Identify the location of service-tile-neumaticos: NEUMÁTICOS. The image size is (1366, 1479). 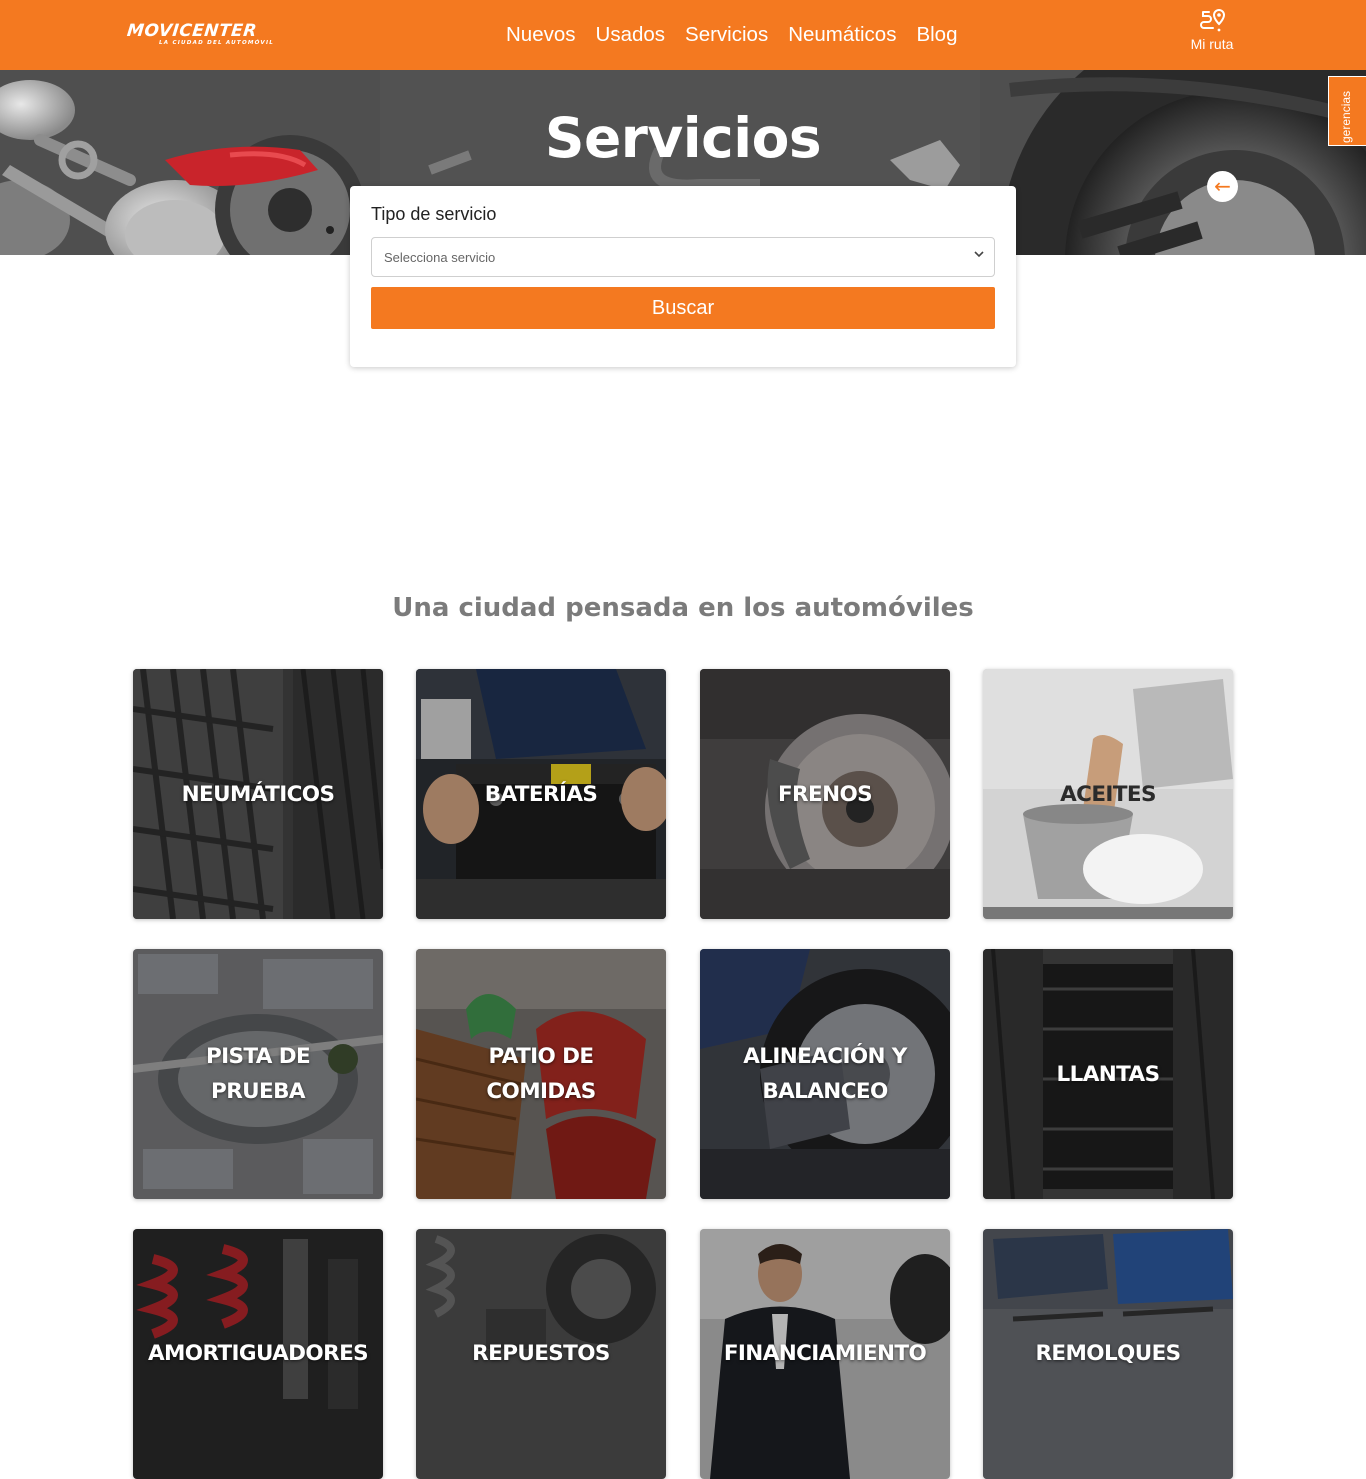
(258, 794).